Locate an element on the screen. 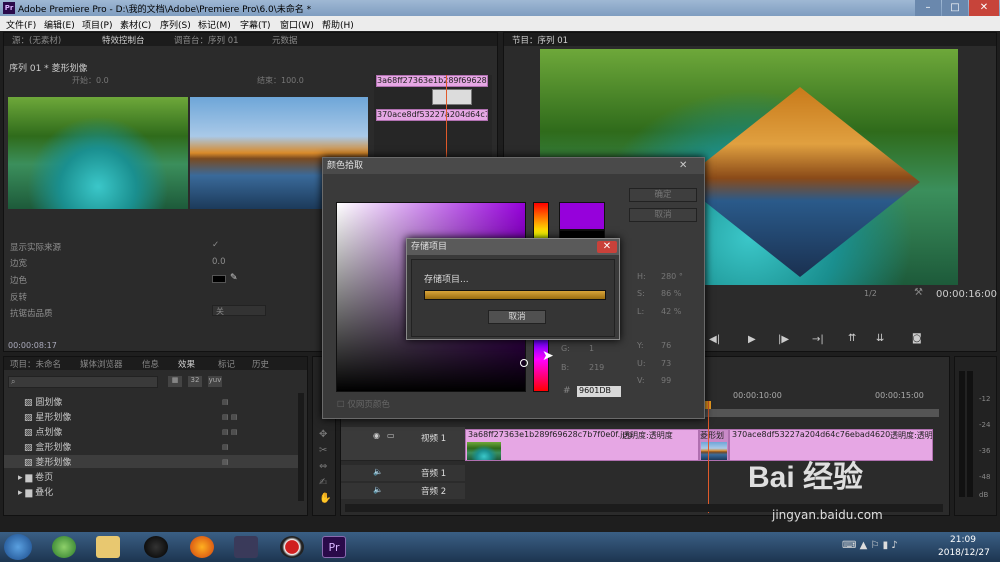  show-actual-sources-check: ✓ is located at coordinates (215, 245).